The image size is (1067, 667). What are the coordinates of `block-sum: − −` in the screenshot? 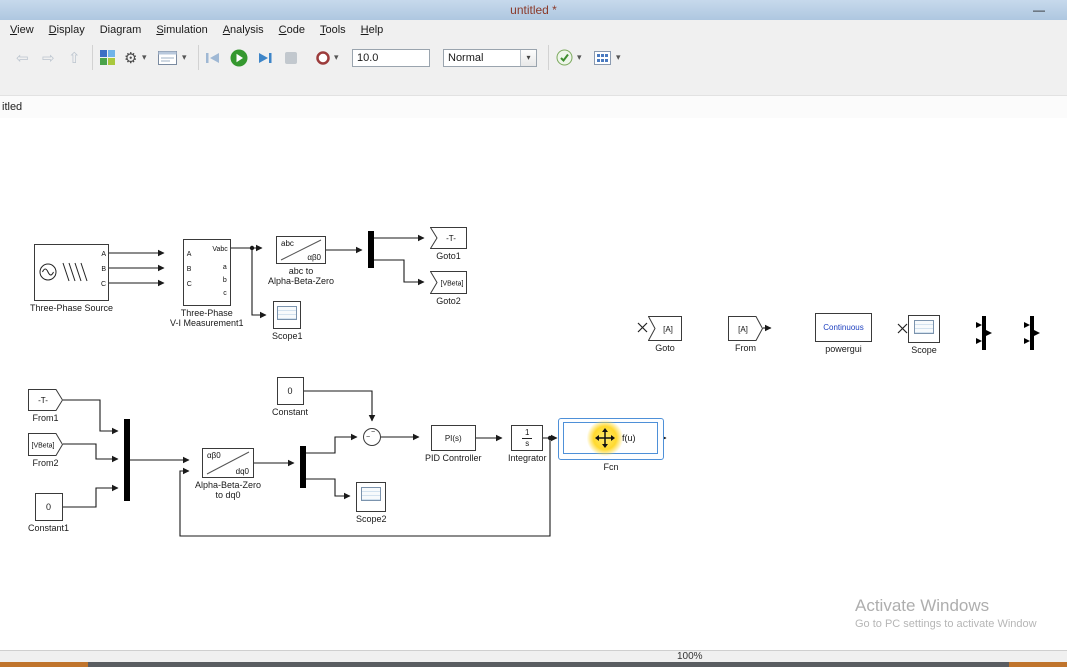 It's located at (372, 437).